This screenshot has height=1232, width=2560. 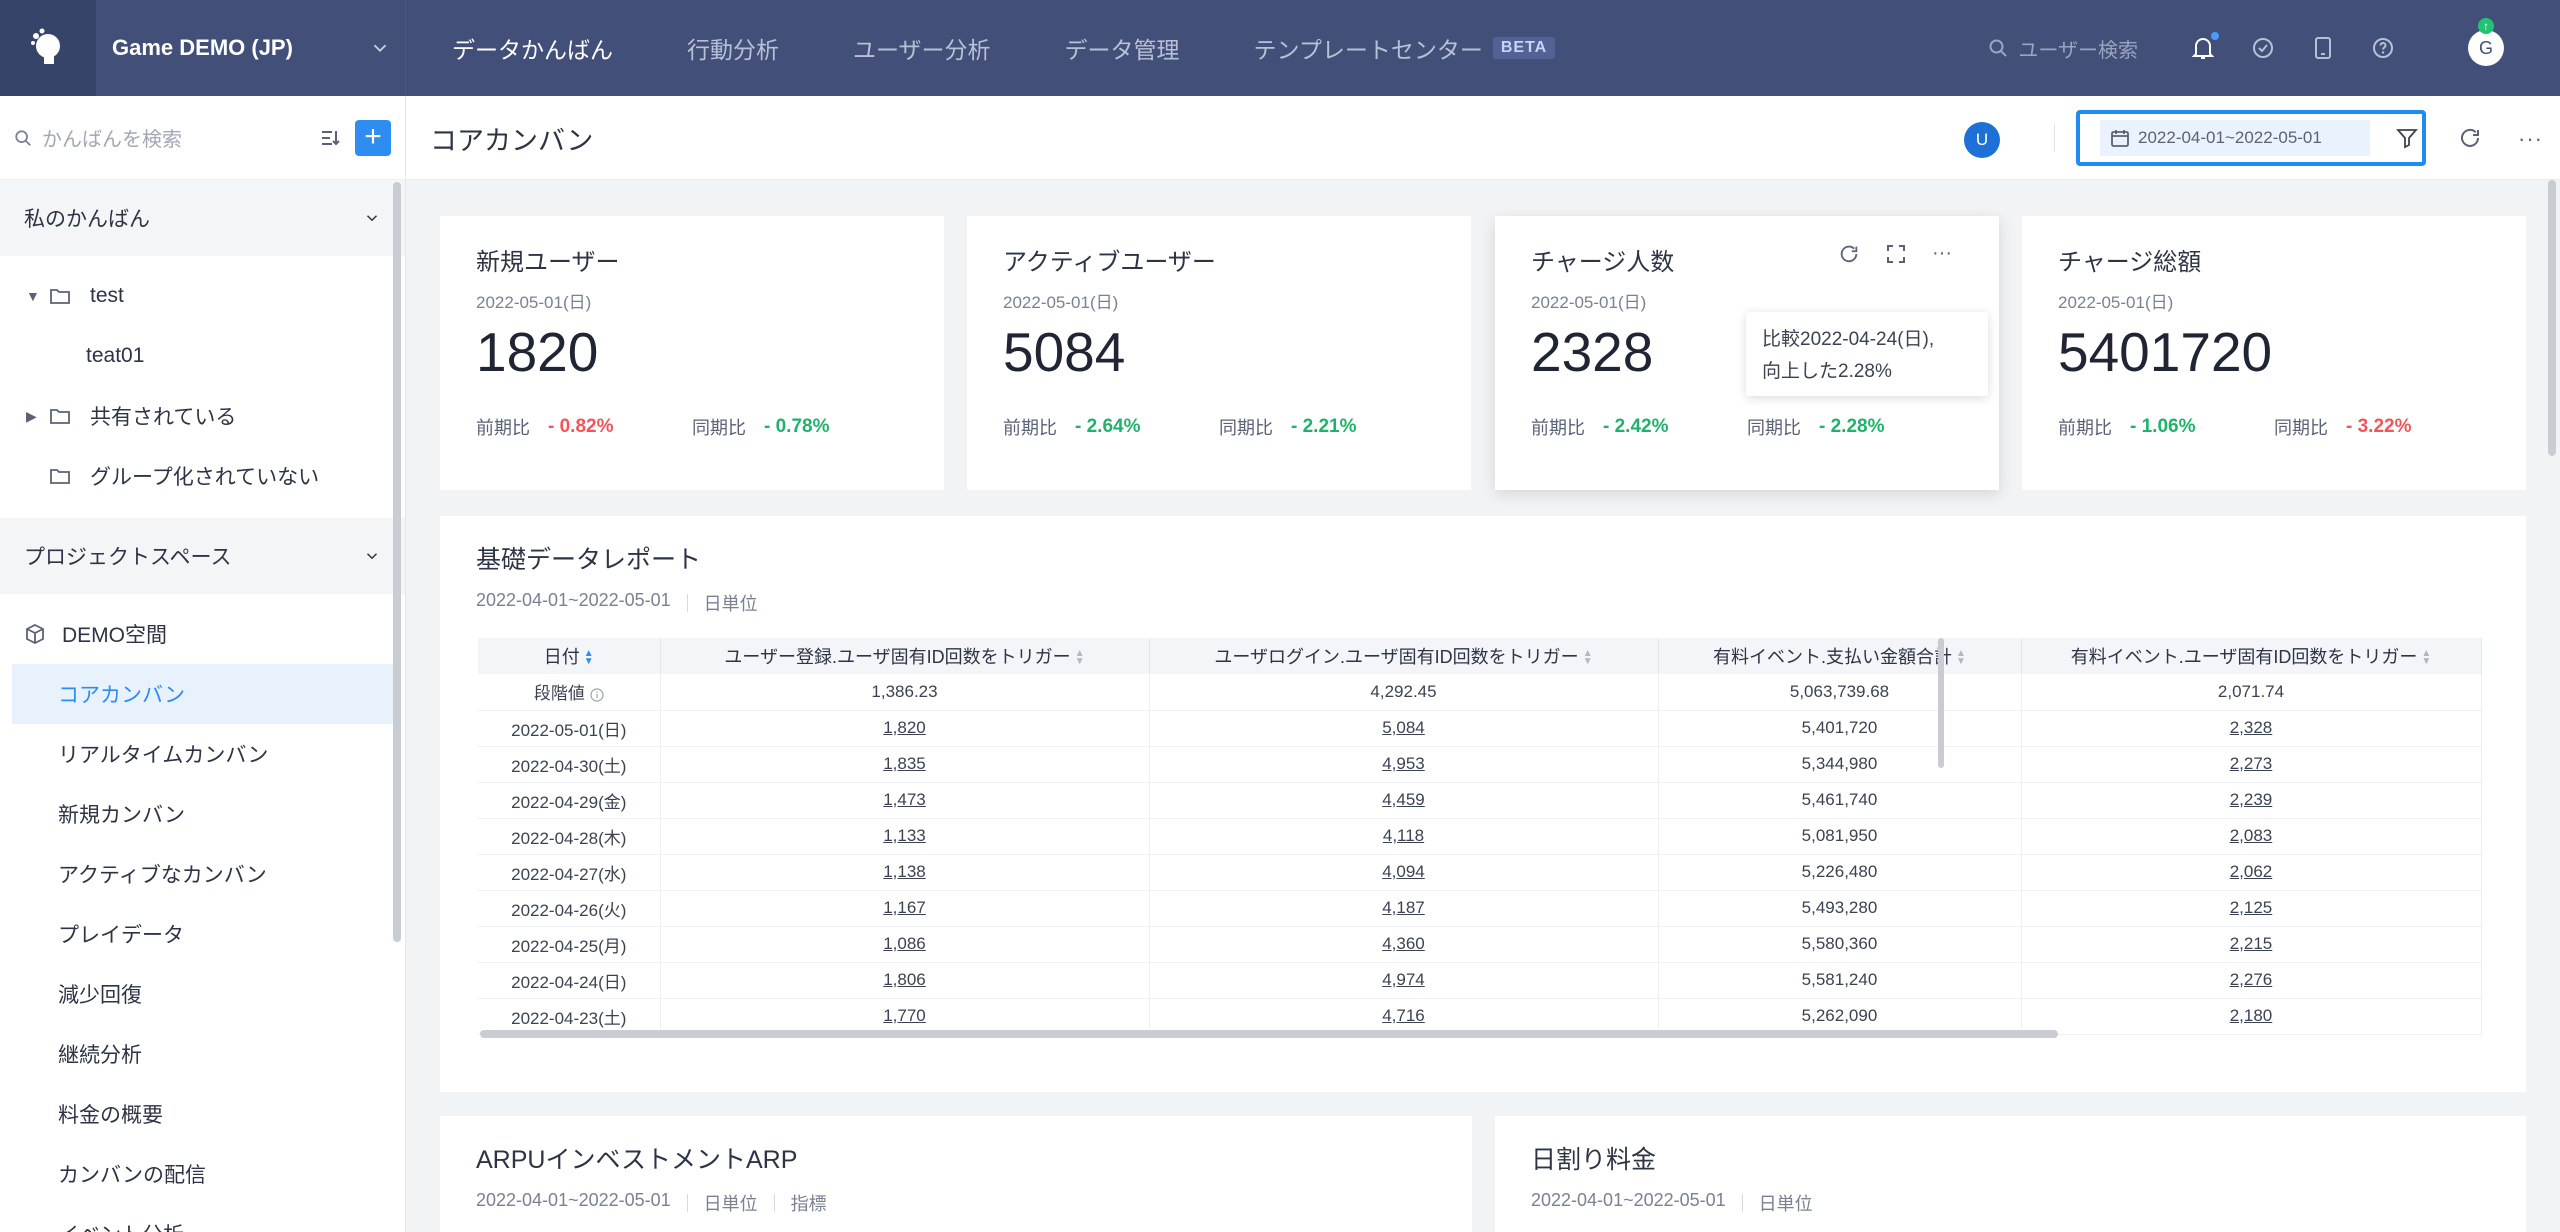 What do you see at coordinates (1785, 1204) in the screenshot?
I see `card-granularity: 日単位` at bounding box center [1785, 1204].